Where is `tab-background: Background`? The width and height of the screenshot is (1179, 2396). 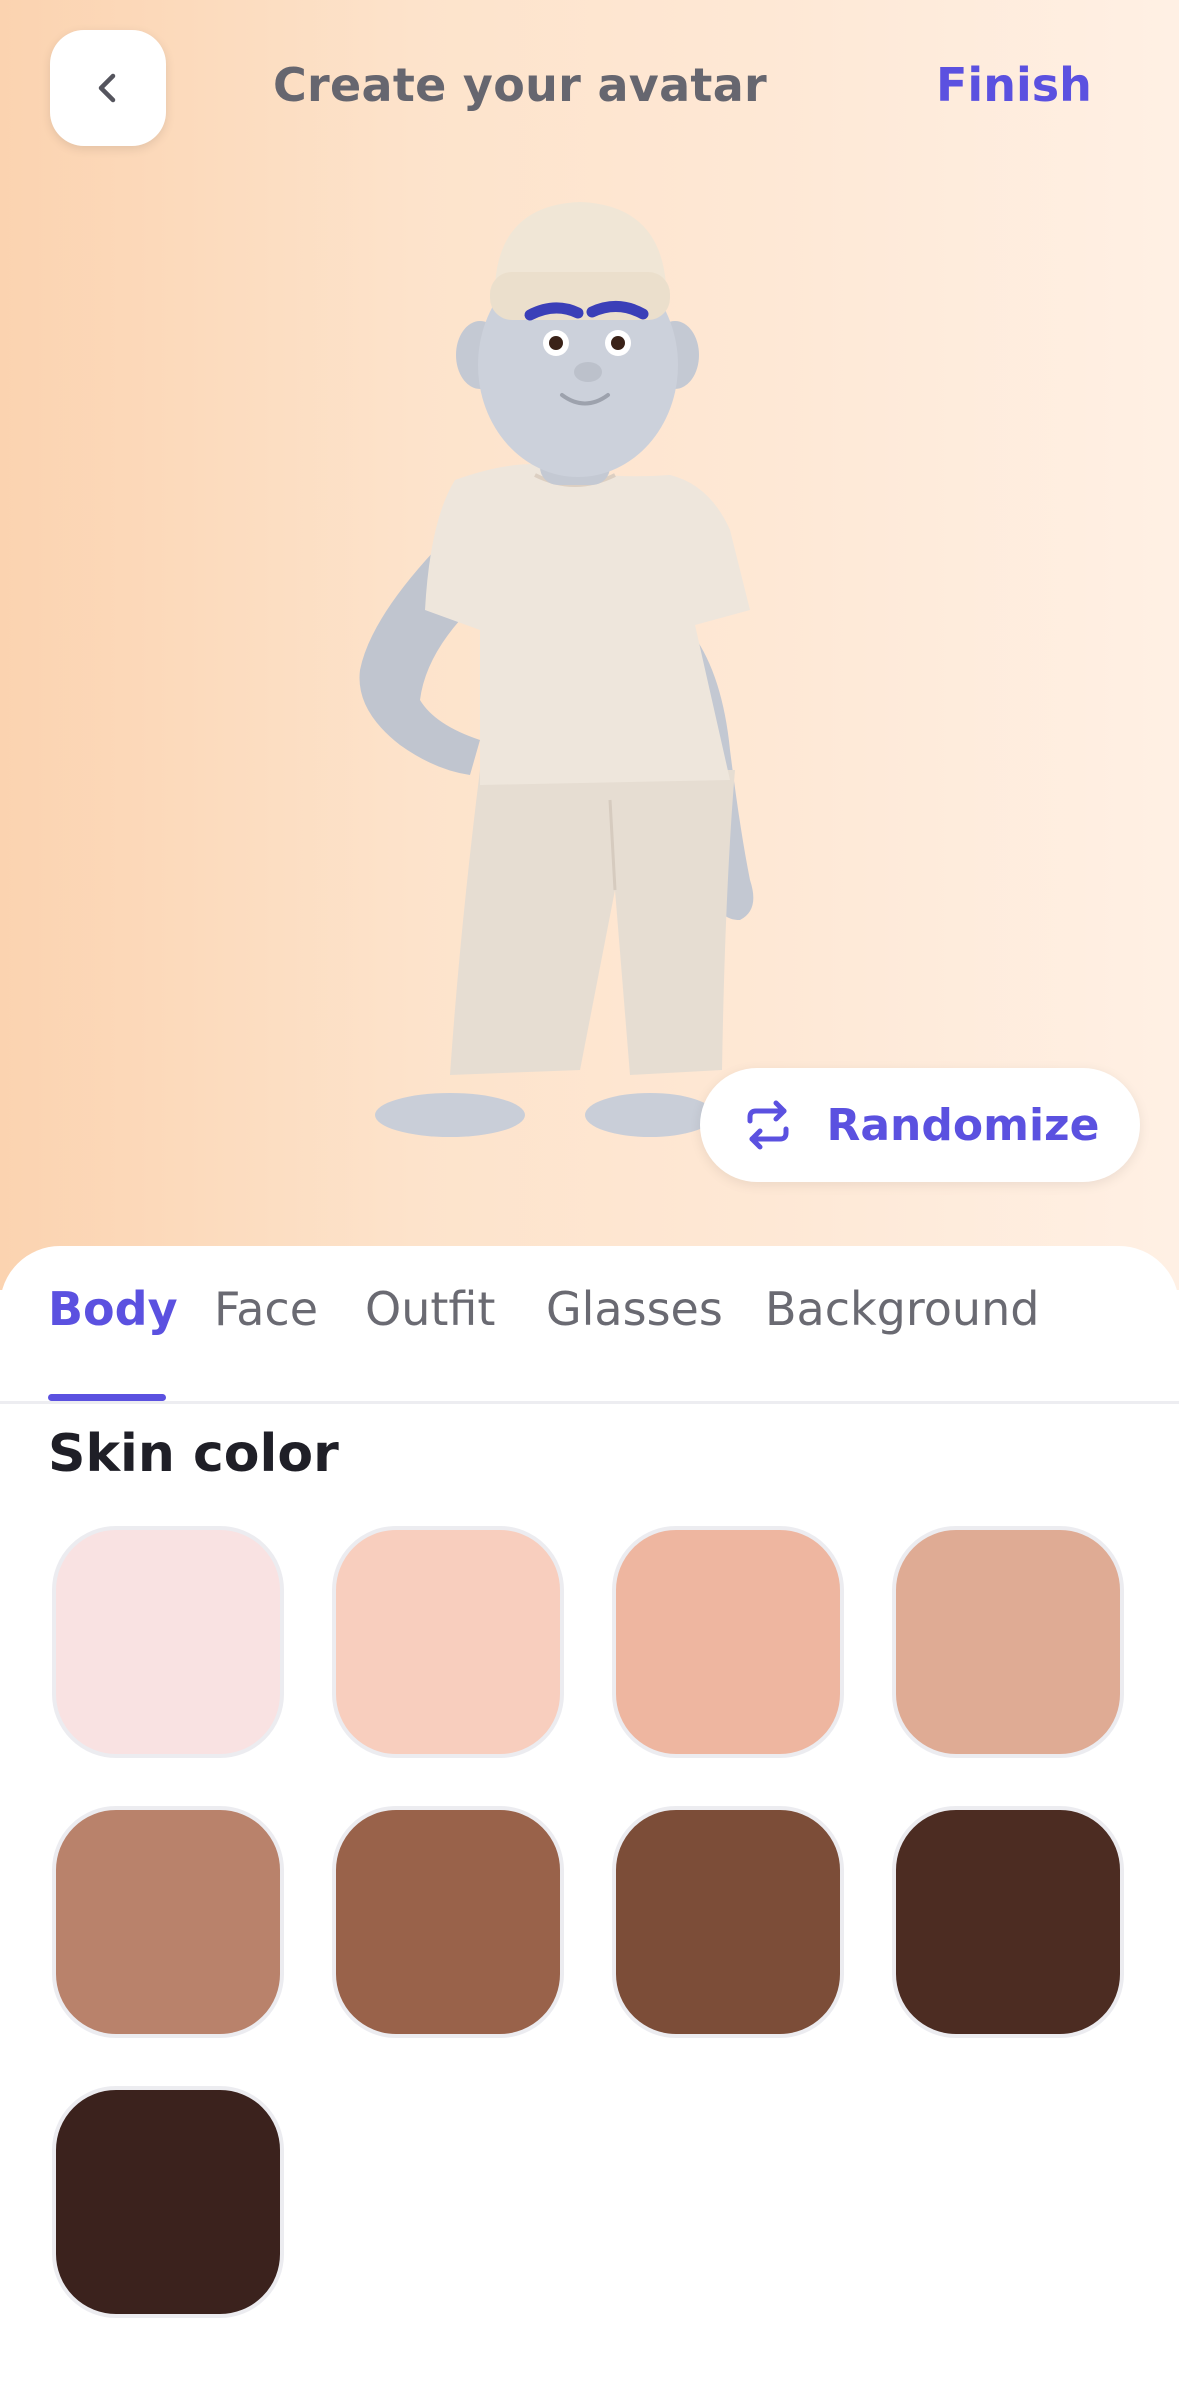
tab-background: Background is located at coordinates (902, 1309).